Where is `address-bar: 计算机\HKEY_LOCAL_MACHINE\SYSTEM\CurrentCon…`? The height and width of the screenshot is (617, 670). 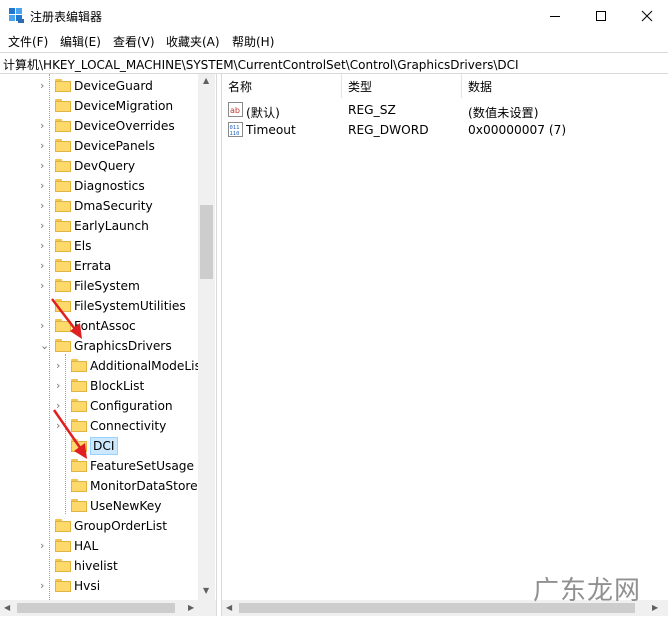
address-bar: 计算机\HKEY_LOCAL_MACHINE\SYSTEM\CurrentCon… is located at coordinates (334, 63).